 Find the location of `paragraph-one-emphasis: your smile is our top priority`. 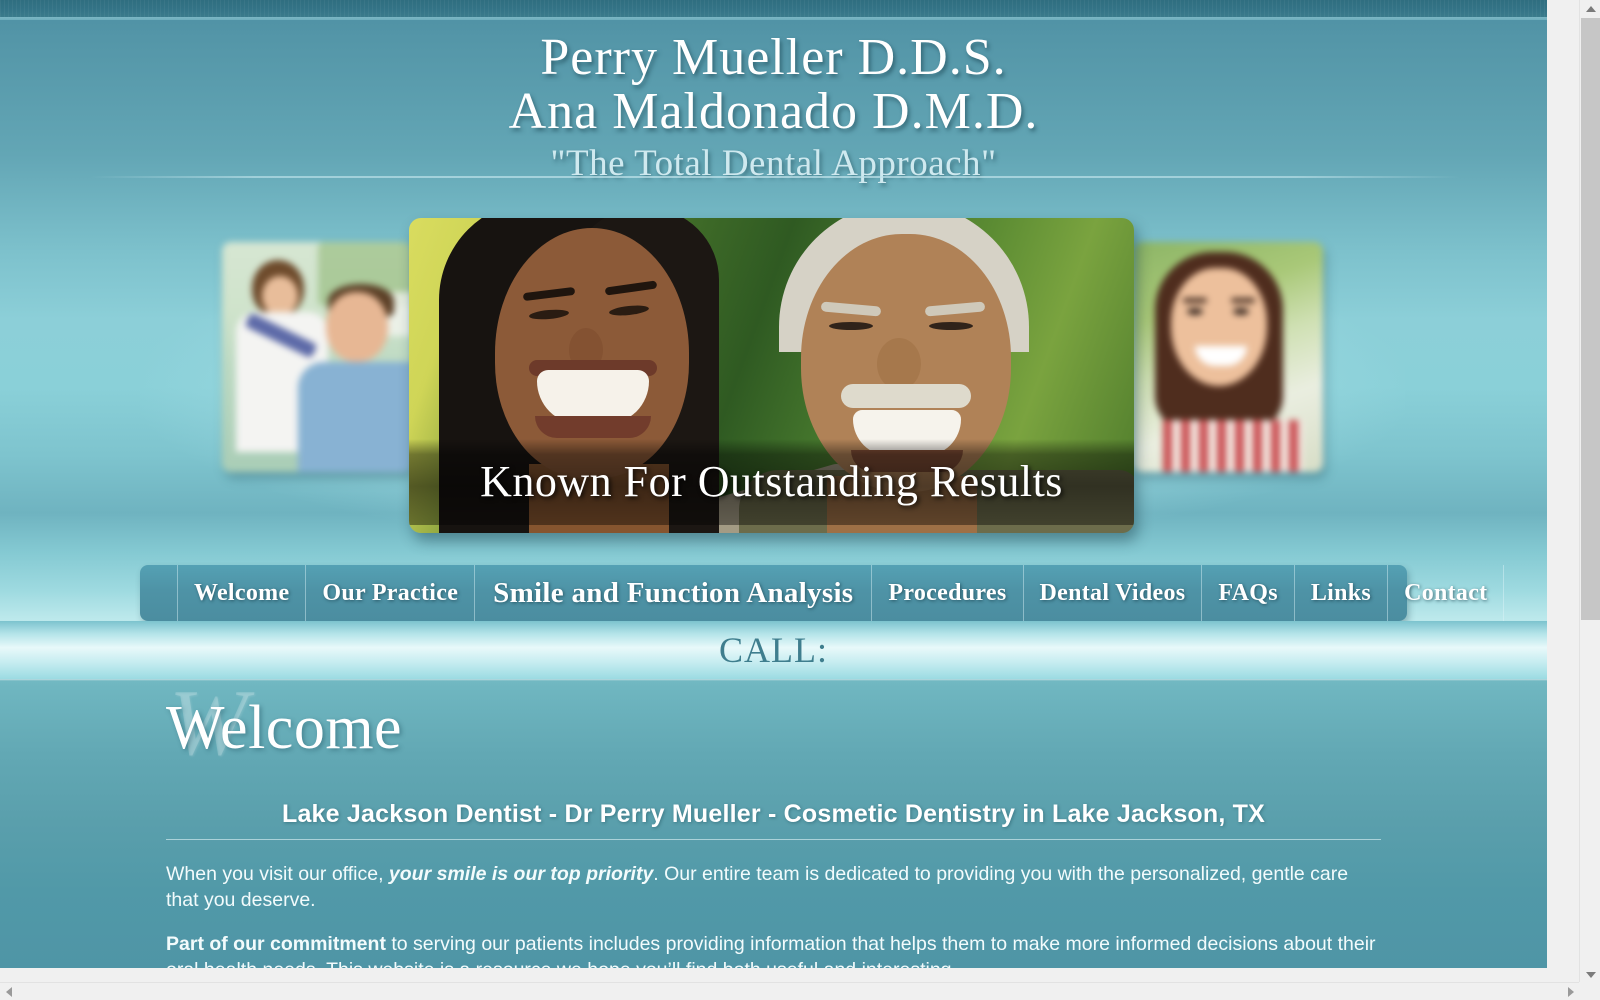

paragraph-one-emphasis: your smile is our top priority is located at coordinates (521, 874).